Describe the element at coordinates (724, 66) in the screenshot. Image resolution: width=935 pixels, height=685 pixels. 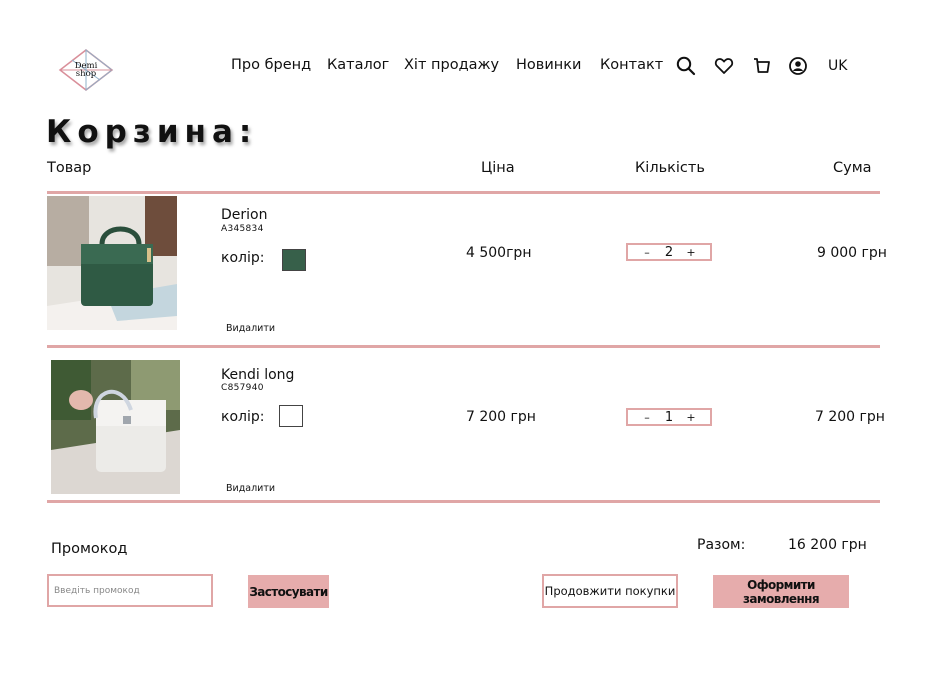
I see `heart-icon` at that location.